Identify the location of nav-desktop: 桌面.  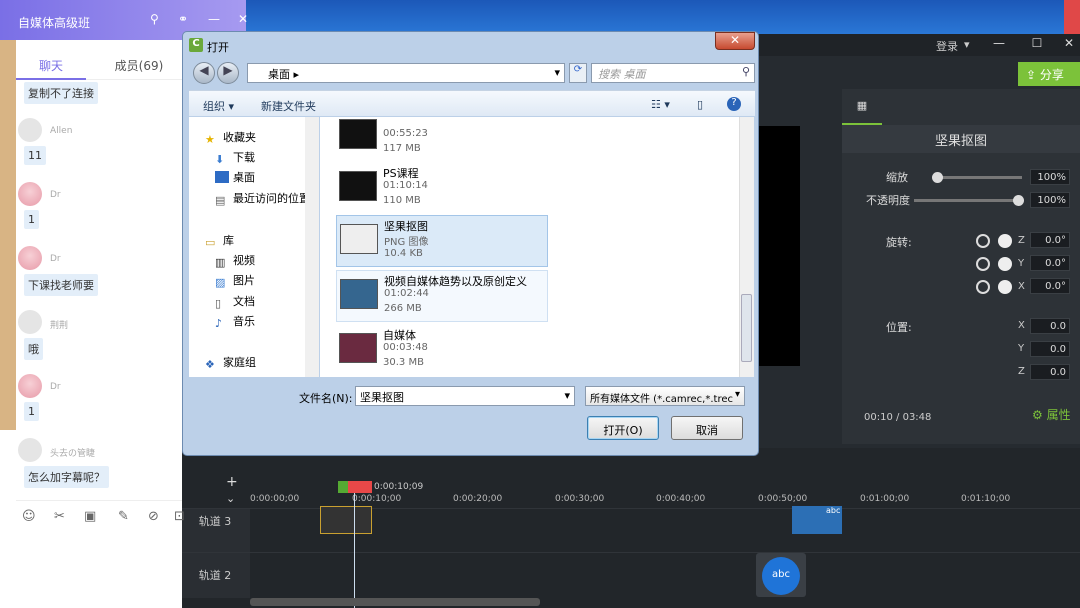
(235, 177).